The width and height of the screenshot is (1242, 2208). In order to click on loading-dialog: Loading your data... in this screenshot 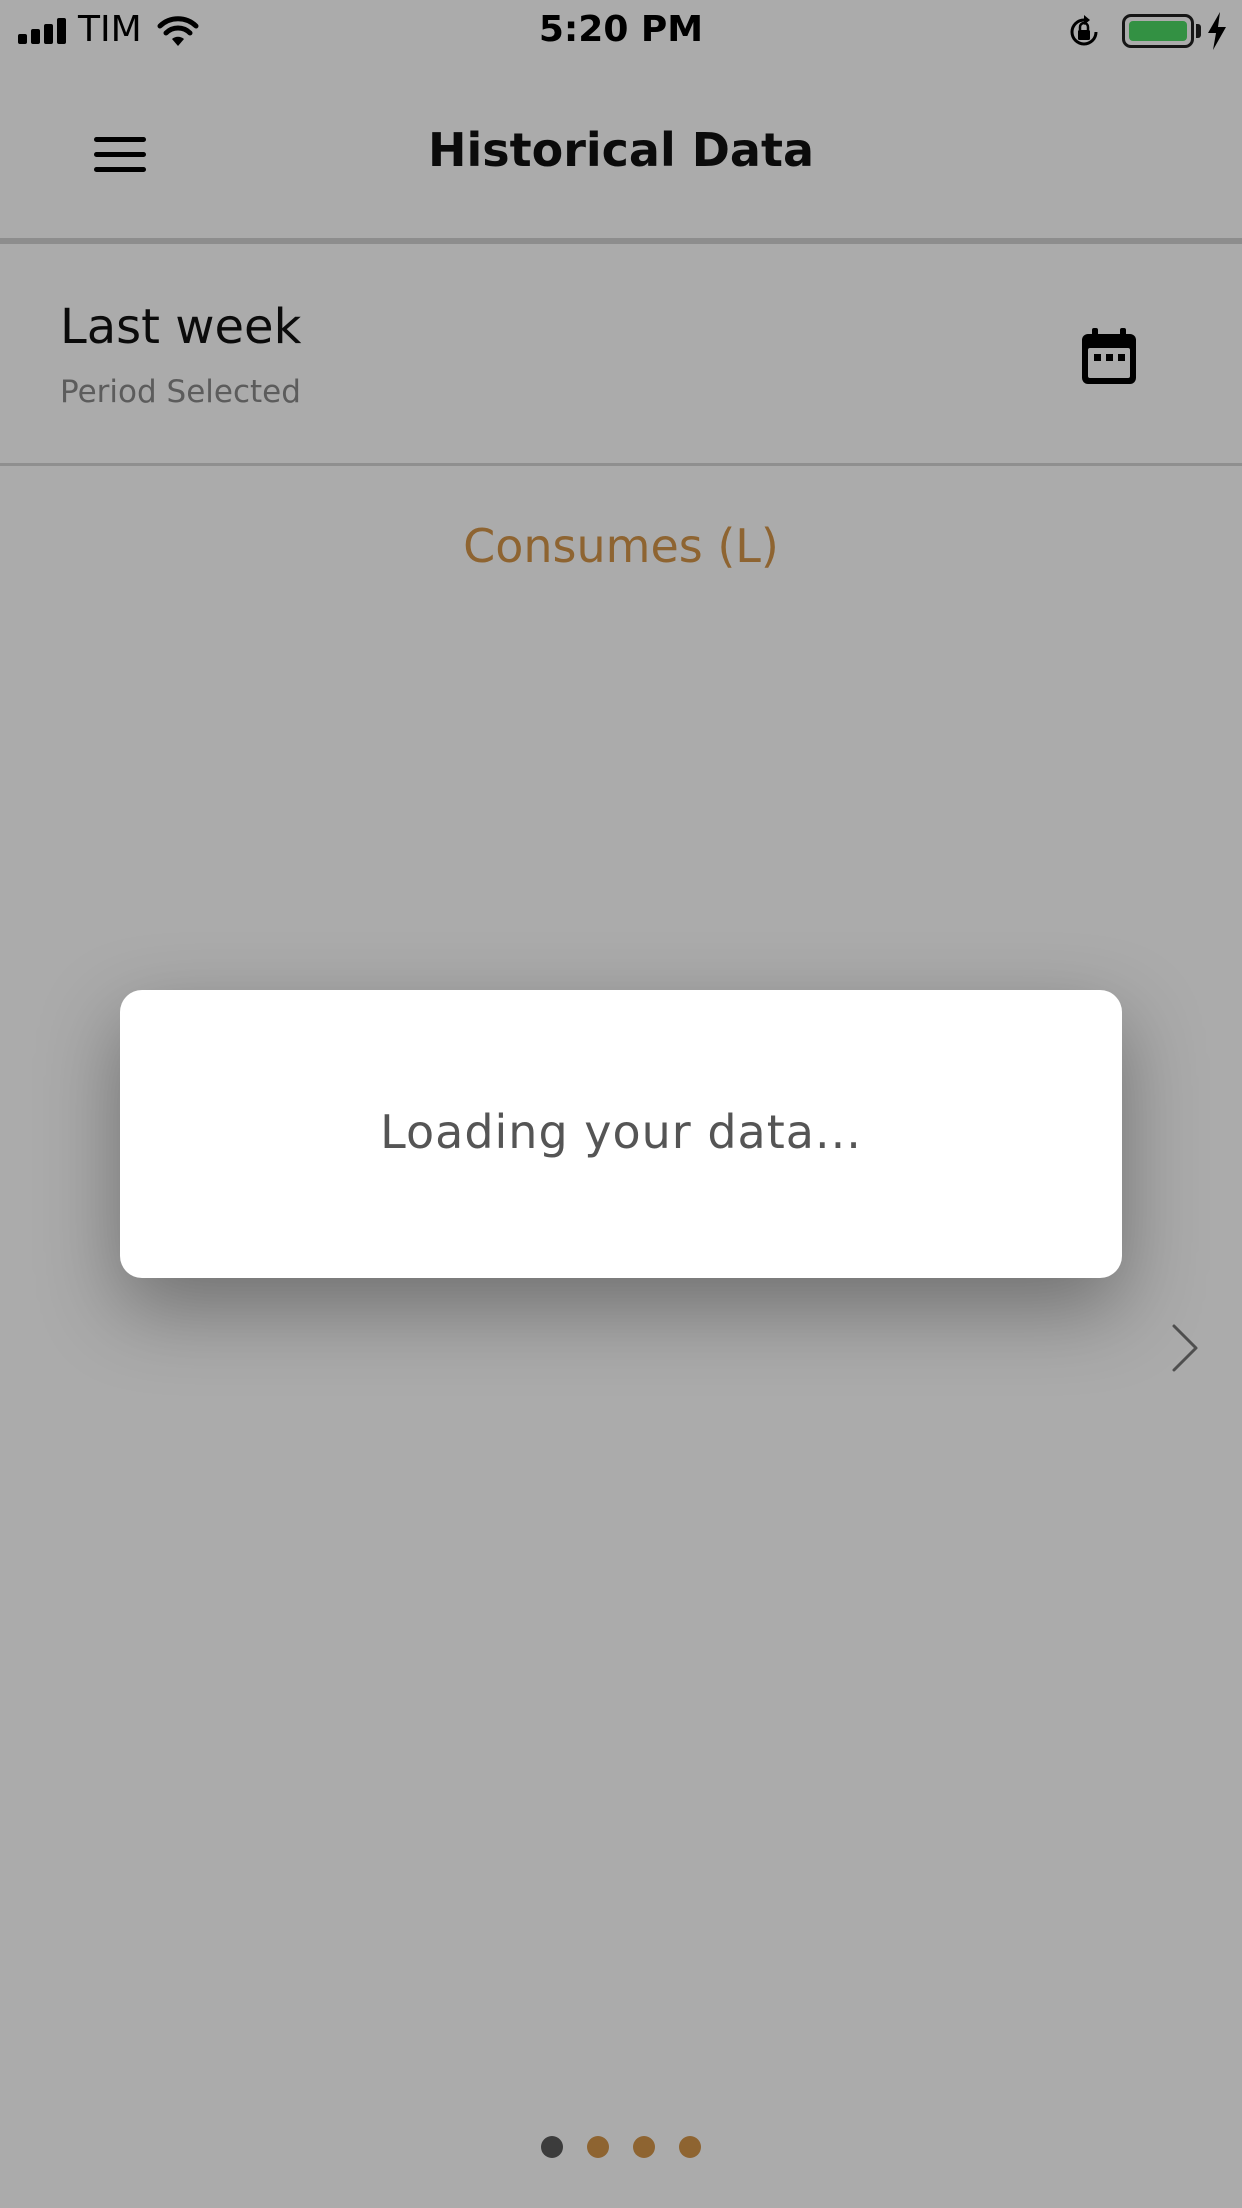, I will do `click(621, 1134)`.